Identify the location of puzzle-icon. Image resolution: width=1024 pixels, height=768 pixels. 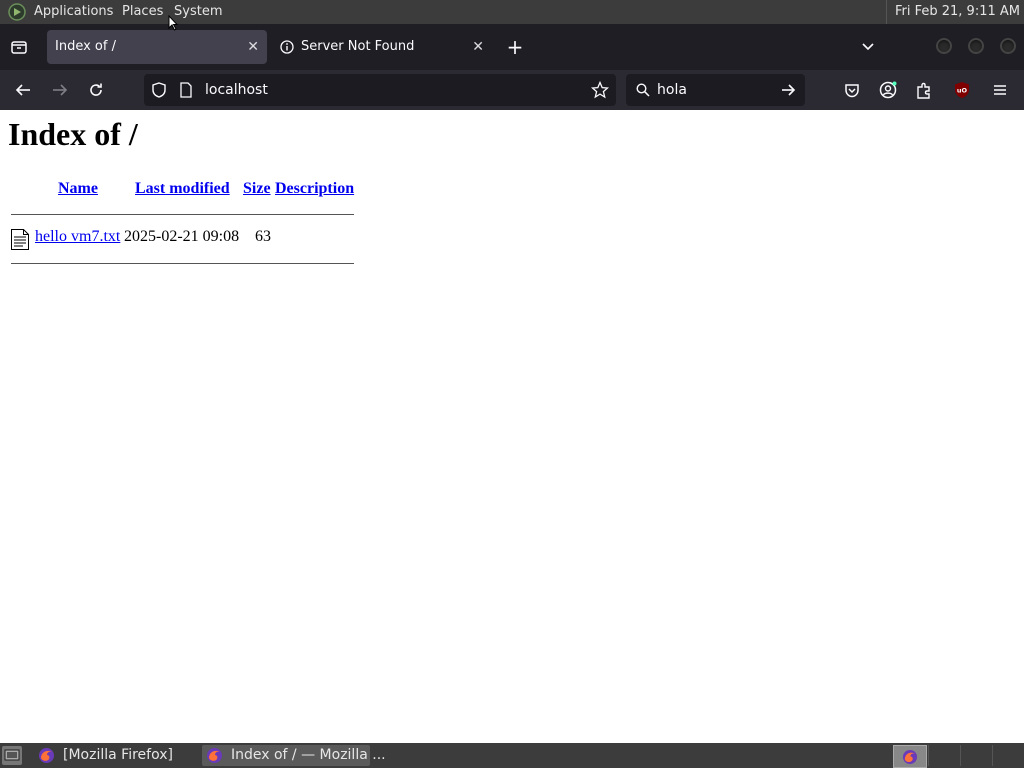
(923, 90).